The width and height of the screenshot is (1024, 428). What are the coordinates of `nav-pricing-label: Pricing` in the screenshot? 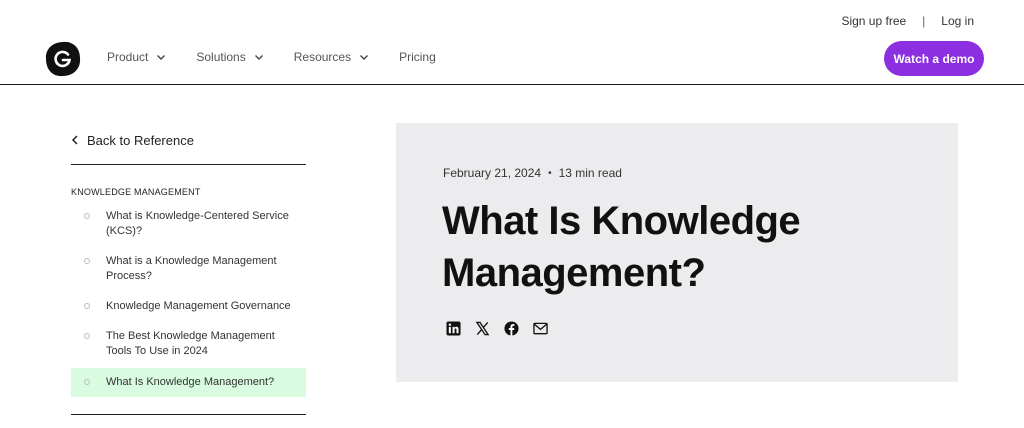 It's located at (417, 57).